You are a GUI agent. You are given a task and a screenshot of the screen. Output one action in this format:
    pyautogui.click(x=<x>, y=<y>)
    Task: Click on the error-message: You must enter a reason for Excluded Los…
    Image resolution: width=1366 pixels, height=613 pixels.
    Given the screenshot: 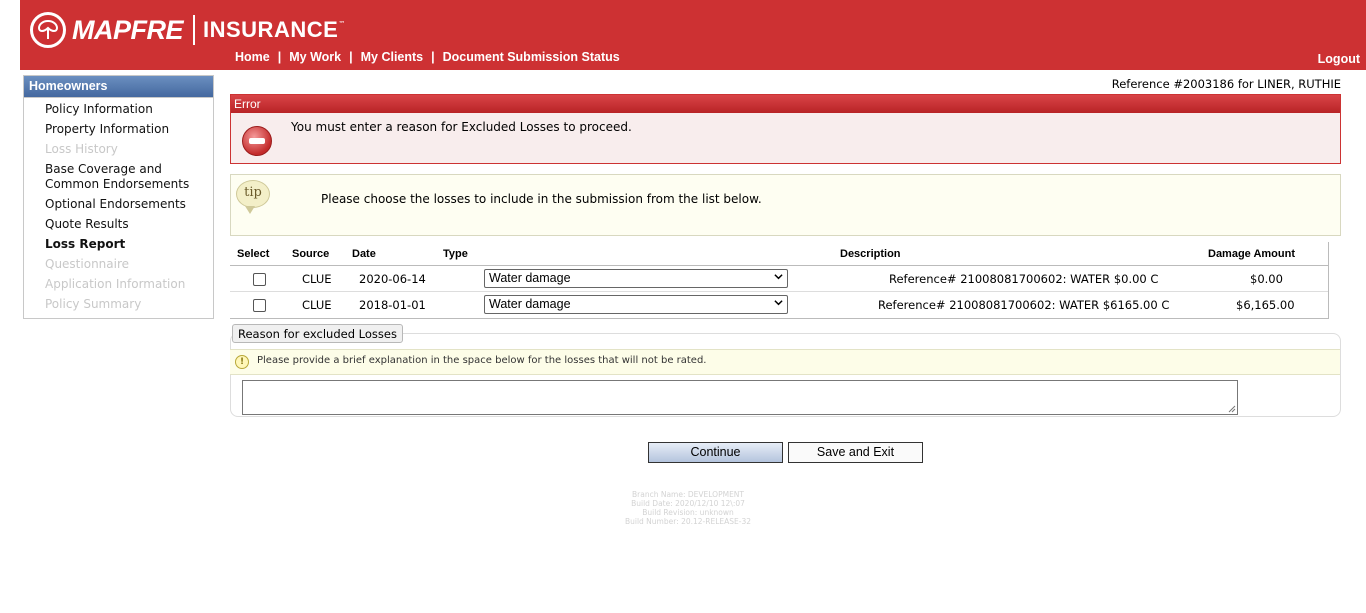 What is the action you would take?
    pyautogui.click(x=461, y=127)
    